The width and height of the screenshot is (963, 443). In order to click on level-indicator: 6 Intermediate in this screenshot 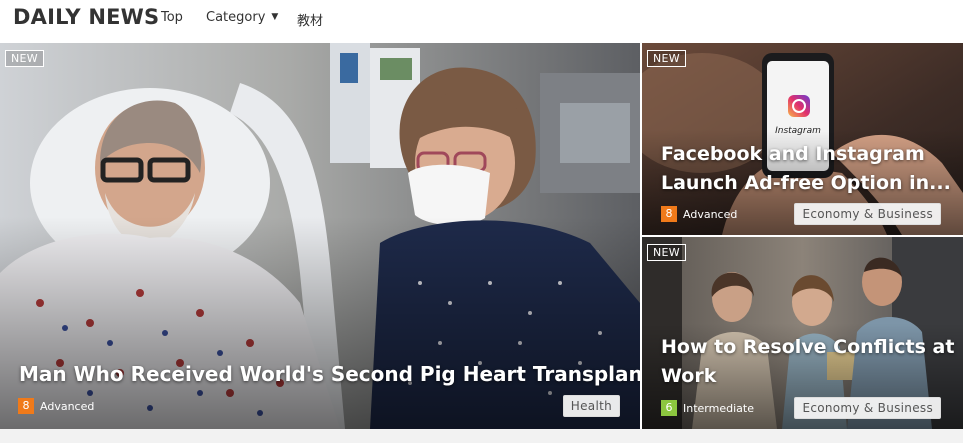, I will do `click(707, 408)`.